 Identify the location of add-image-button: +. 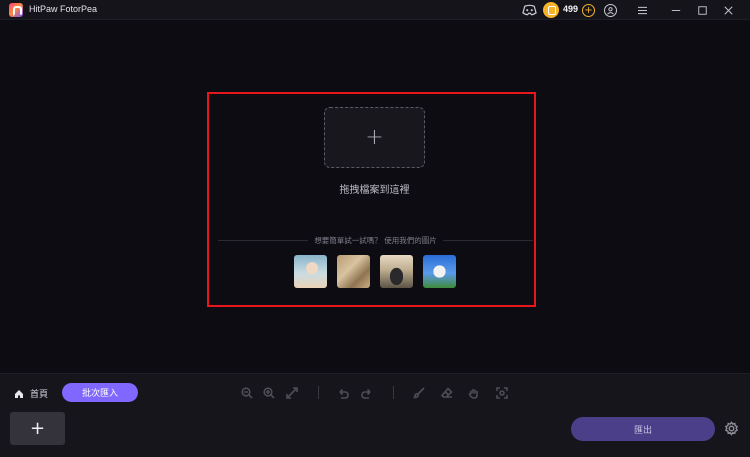
(37, 428).